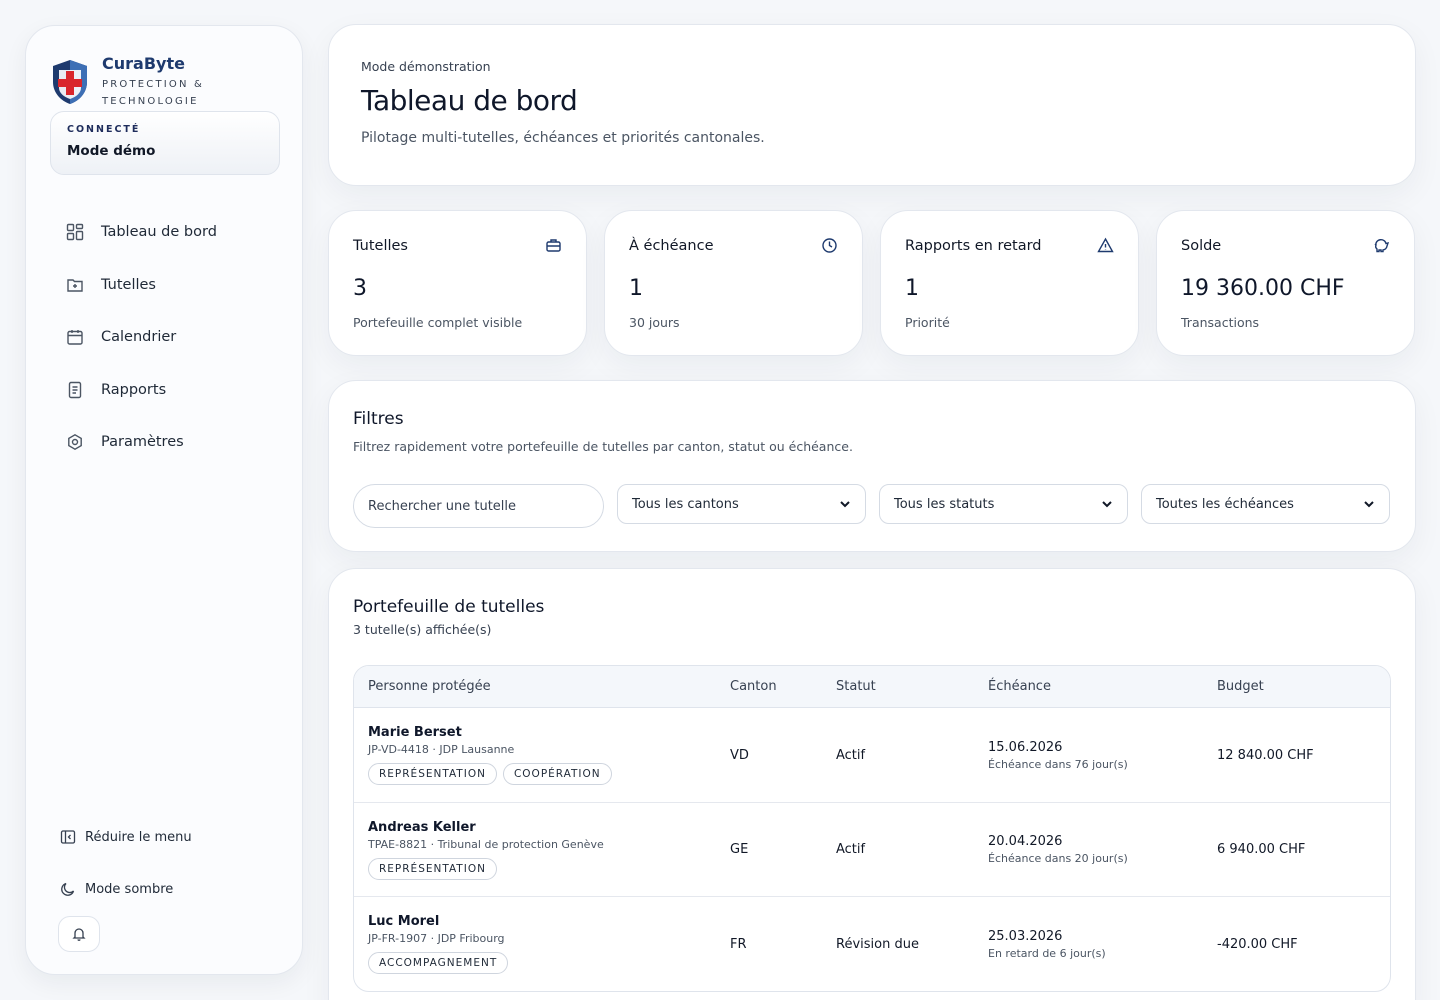 This screenshot has height=1000, width=1440. What do you see at coordinates (111, 151) in the screenshot?
I see `session-value: Mode démo` at bounding box center [111, 151].